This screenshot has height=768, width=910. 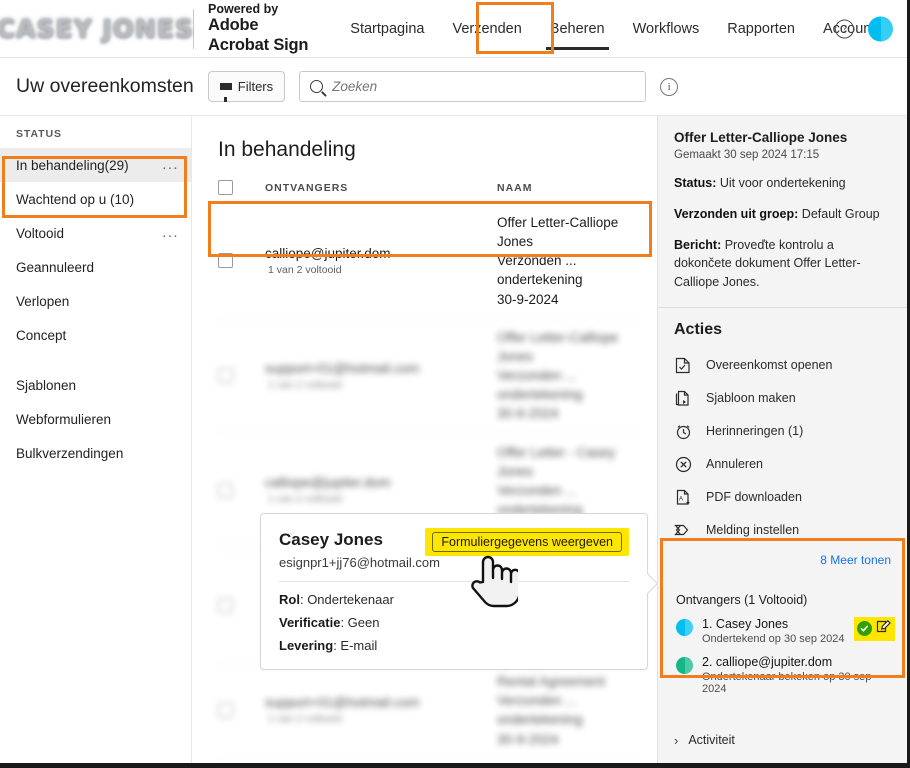 I want to click on nav-item-startpagina: Startpagina, so click(x=387, y=28).